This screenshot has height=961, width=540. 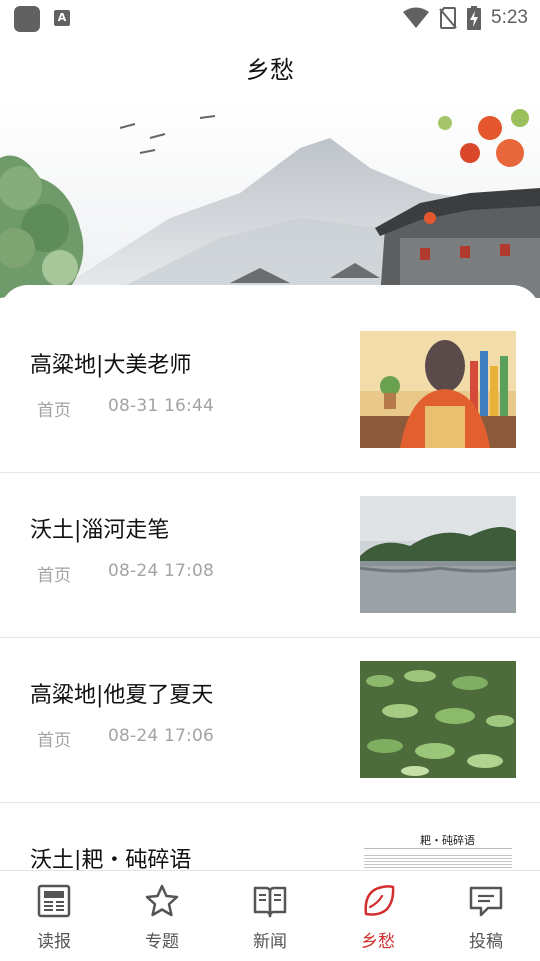 What do you see at coordinates (416, 17) in the screenshot?
I see `wifi-icon` at bounding box center [416, 17].